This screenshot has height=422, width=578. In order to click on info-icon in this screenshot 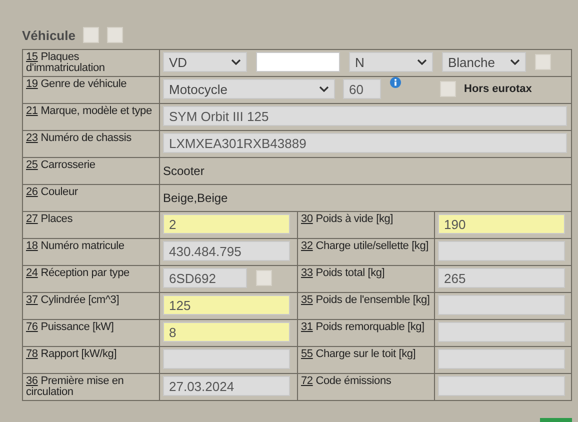, I will do `click(395, 82)`.